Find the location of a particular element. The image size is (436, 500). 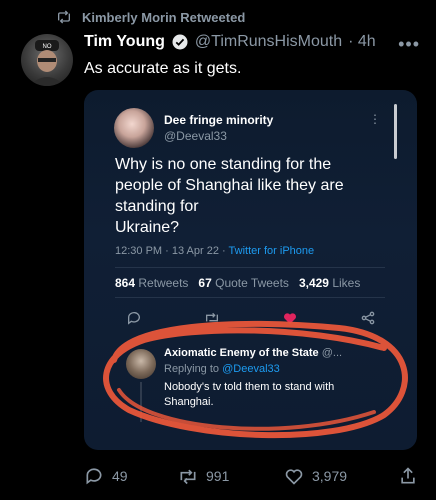

retweet-count: 991 is located at coordinates (218, 476).